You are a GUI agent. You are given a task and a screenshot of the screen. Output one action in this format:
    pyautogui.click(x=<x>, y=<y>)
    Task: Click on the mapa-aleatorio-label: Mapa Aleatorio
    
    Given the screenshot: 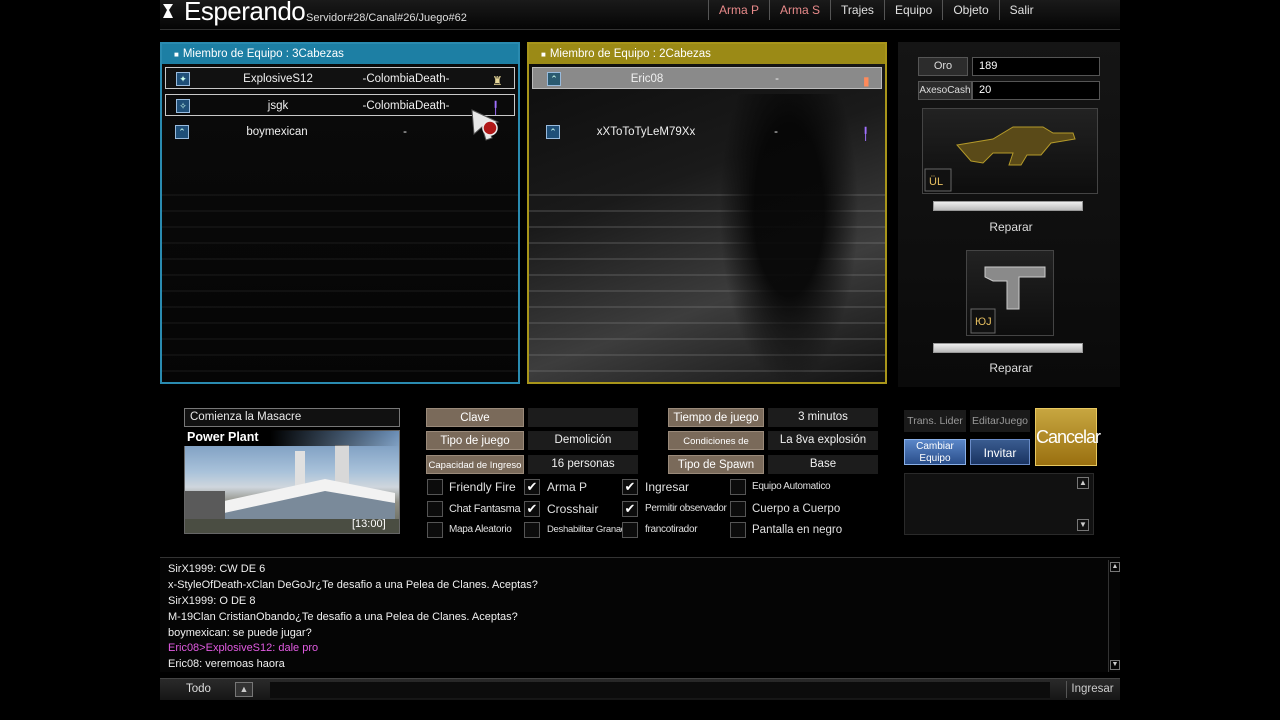 What is the action you would take?
    pyautogui.click(x=480, y=529)
    